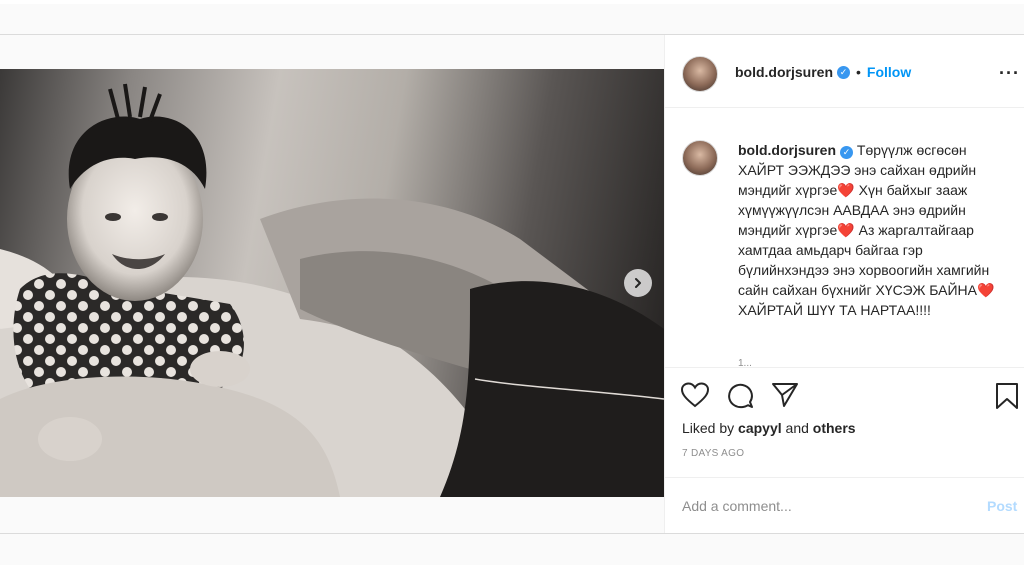 The height and width of the screenshot is (565, 1024). Describe the element at coordinates (1007, 396) in the screenshot. I see `bookmark-icon` at that location.